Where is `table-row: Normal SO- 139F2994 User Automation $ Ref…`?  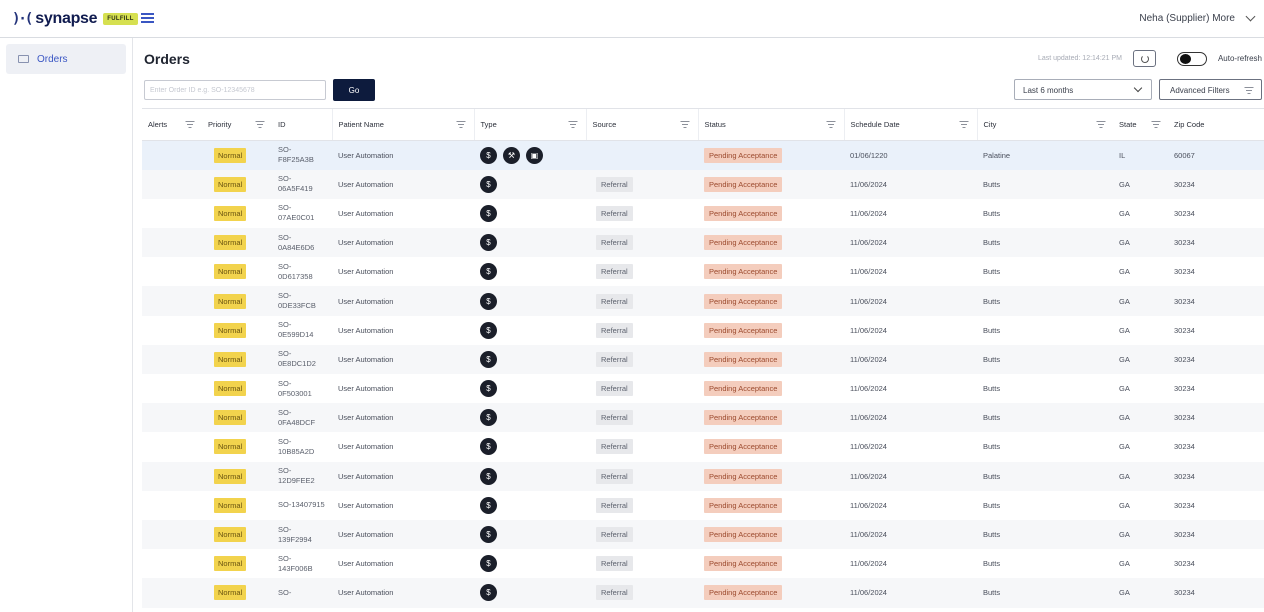 table-row: Normal SO- 139F2994 User Automation $ Ref… is located at coordinates (703, 534).